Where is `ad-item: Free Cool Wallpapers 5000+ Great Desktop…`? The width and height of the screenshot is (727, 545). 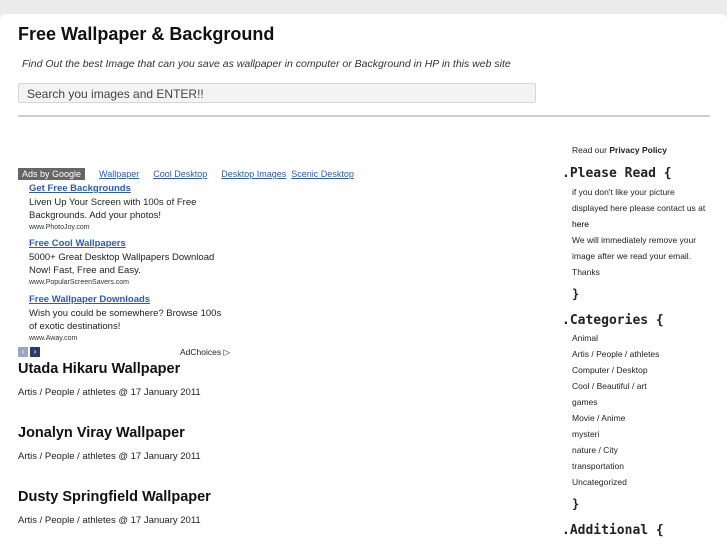
ad-item: Free Cool Wallpapers 5000+ Great Desktop… is located at coordinates (129, 262).